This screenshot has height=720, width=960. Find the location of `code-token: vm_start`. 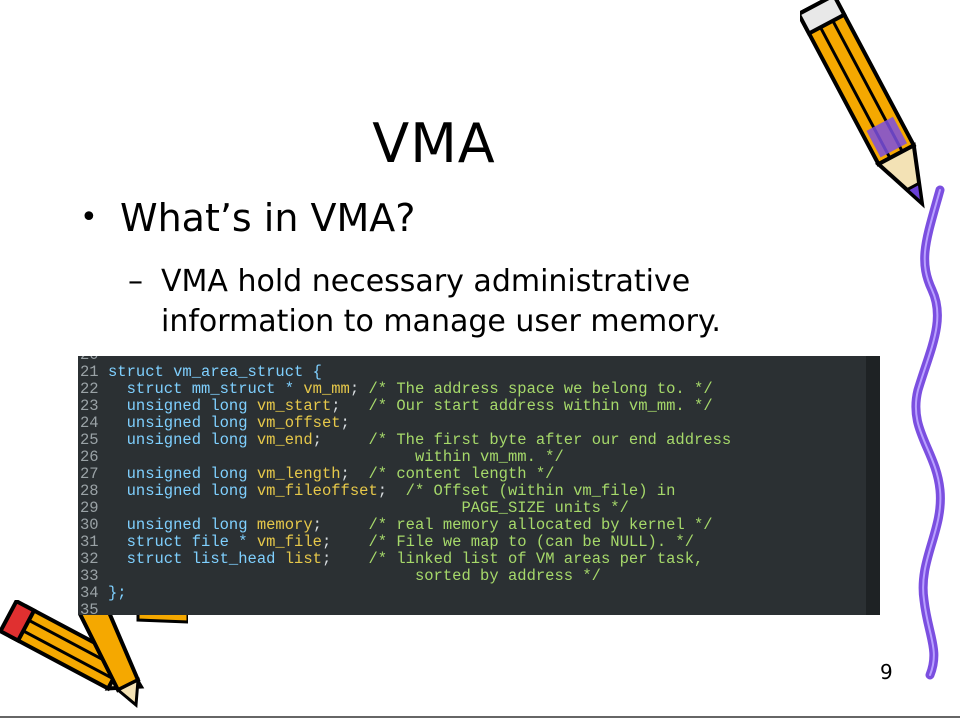

code-token: vm_start is located at coordinates (294, 406).